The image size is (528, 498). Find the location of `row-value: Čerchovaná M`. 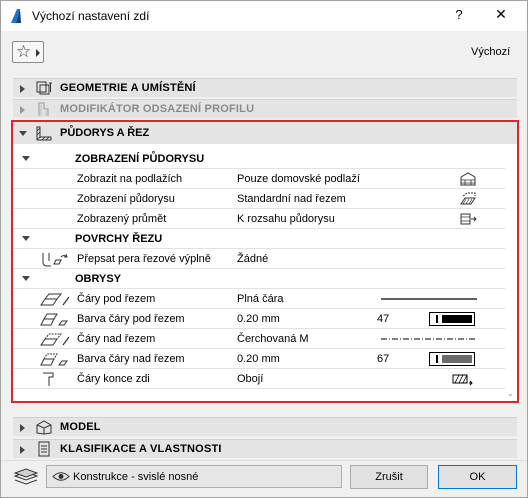

row-value: Čerchovaná M is located at coordinates (273, 339).